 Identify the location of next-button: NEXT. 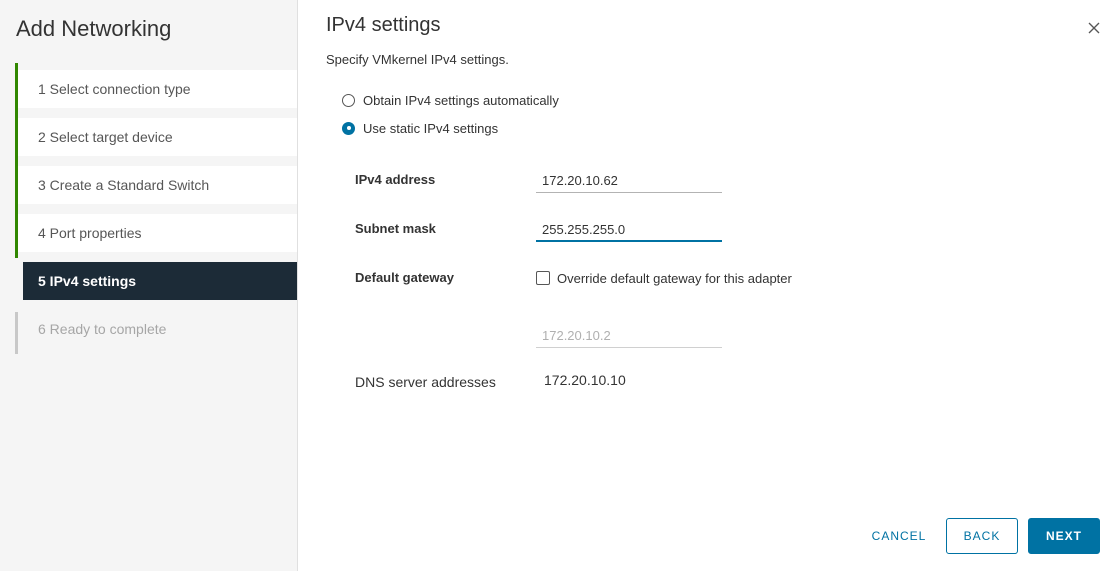
(1064, 536).